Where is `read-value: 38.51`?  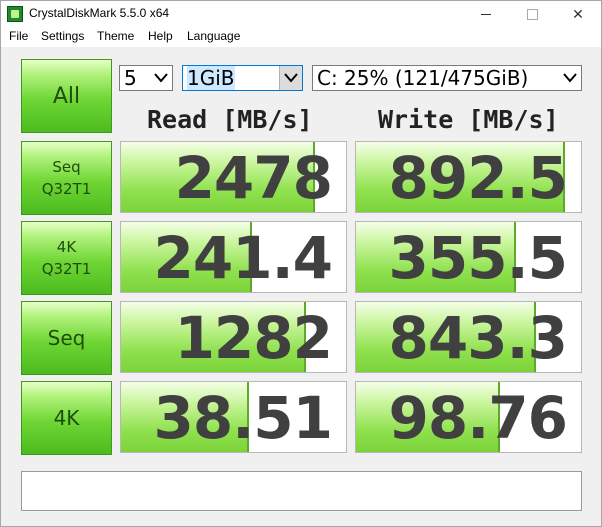 read-value: 38.51 is located at coordinates (243, 418).